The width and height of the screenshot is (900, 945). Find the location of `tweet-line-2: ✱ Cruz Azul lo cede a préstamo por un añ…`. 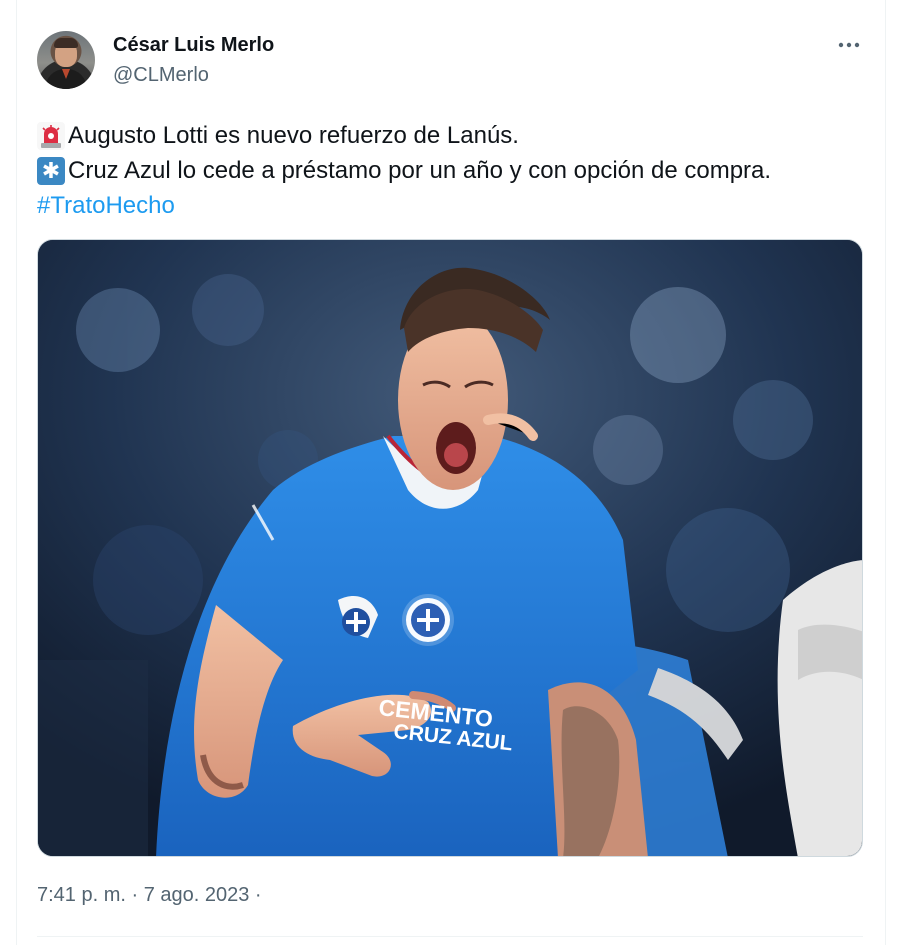

tweet-line-2: ✱ Cruz Azul lo cede a préstamo por un añ… is located at coordinates (457, 170).